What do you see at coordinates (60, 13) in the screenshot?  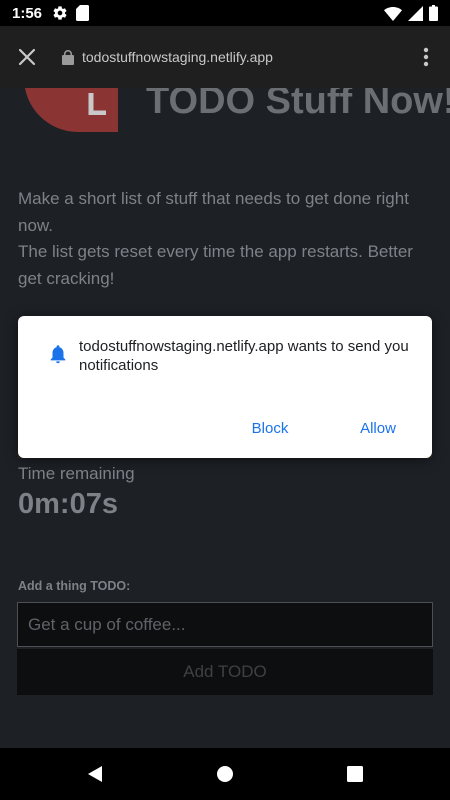 I see `settings-icon` at bounding box center [60, 13].